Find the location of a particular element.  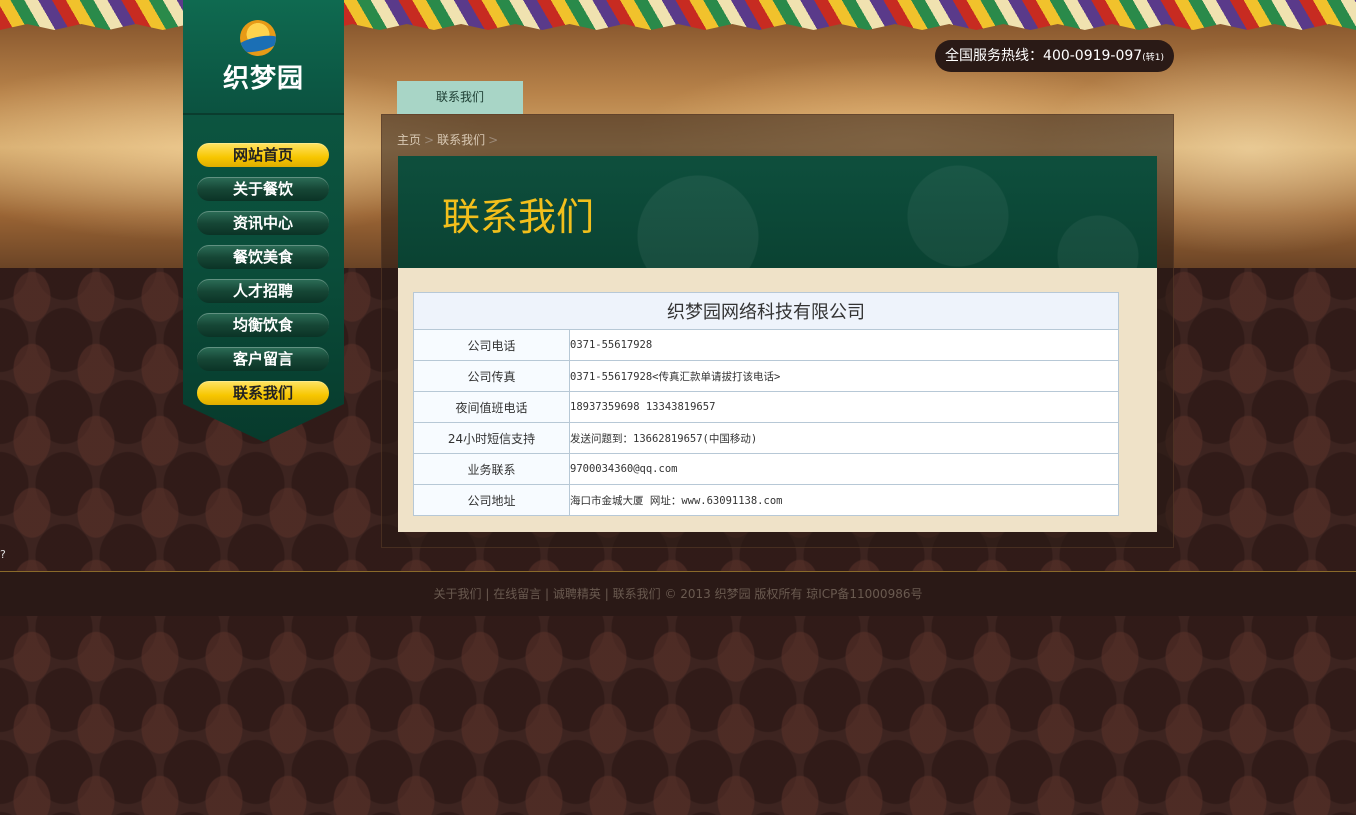

table-row: 公司地址 海口市金城大厦 网址：www.63091138.com is located at coordinates (766, 500).